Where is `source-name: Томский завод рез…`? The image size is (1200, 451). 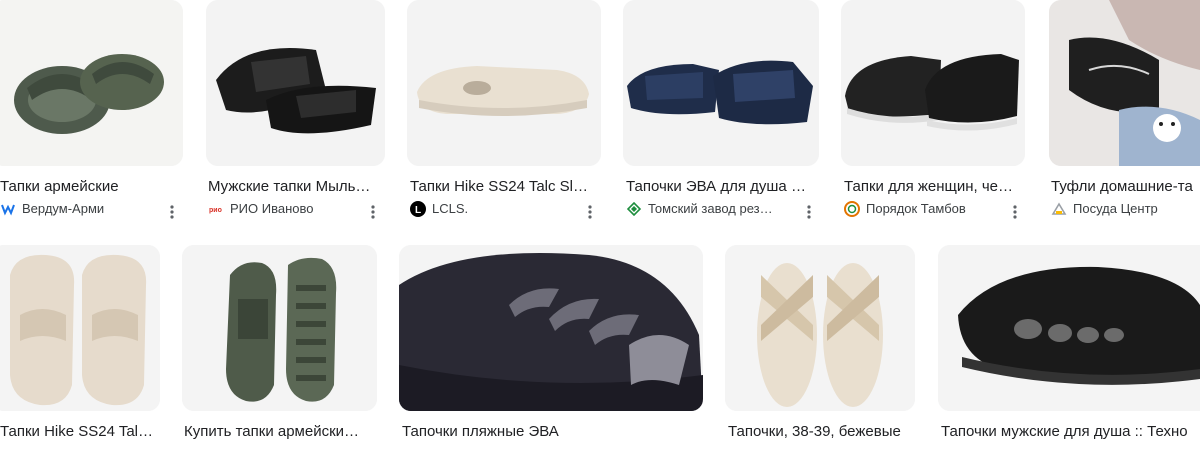 source-name: Томский завод рез… is located at coordinates (710, 208).